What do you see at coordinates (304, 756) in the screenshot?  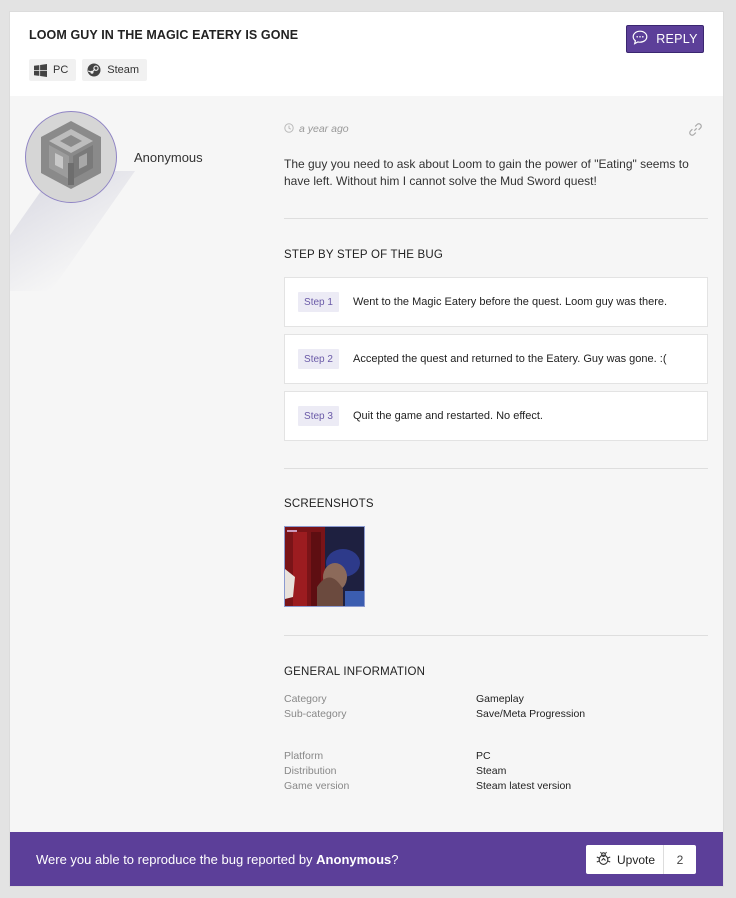 I see `info-key: Platform` at bounding box center [304, 756].